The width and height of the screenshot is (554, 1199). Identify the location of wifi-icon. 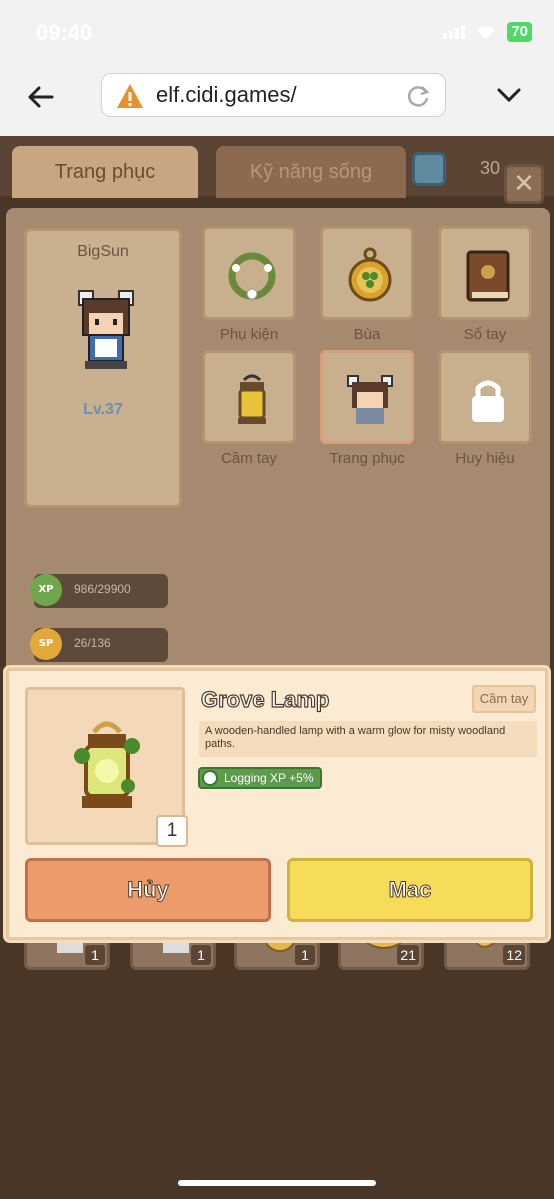
(486, 32).